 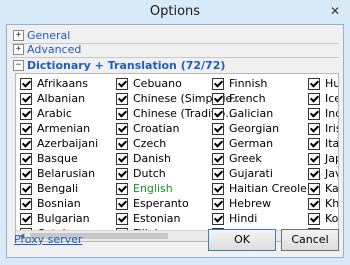 I want to click on language-item: Hindi, so click(x=259, y=218).